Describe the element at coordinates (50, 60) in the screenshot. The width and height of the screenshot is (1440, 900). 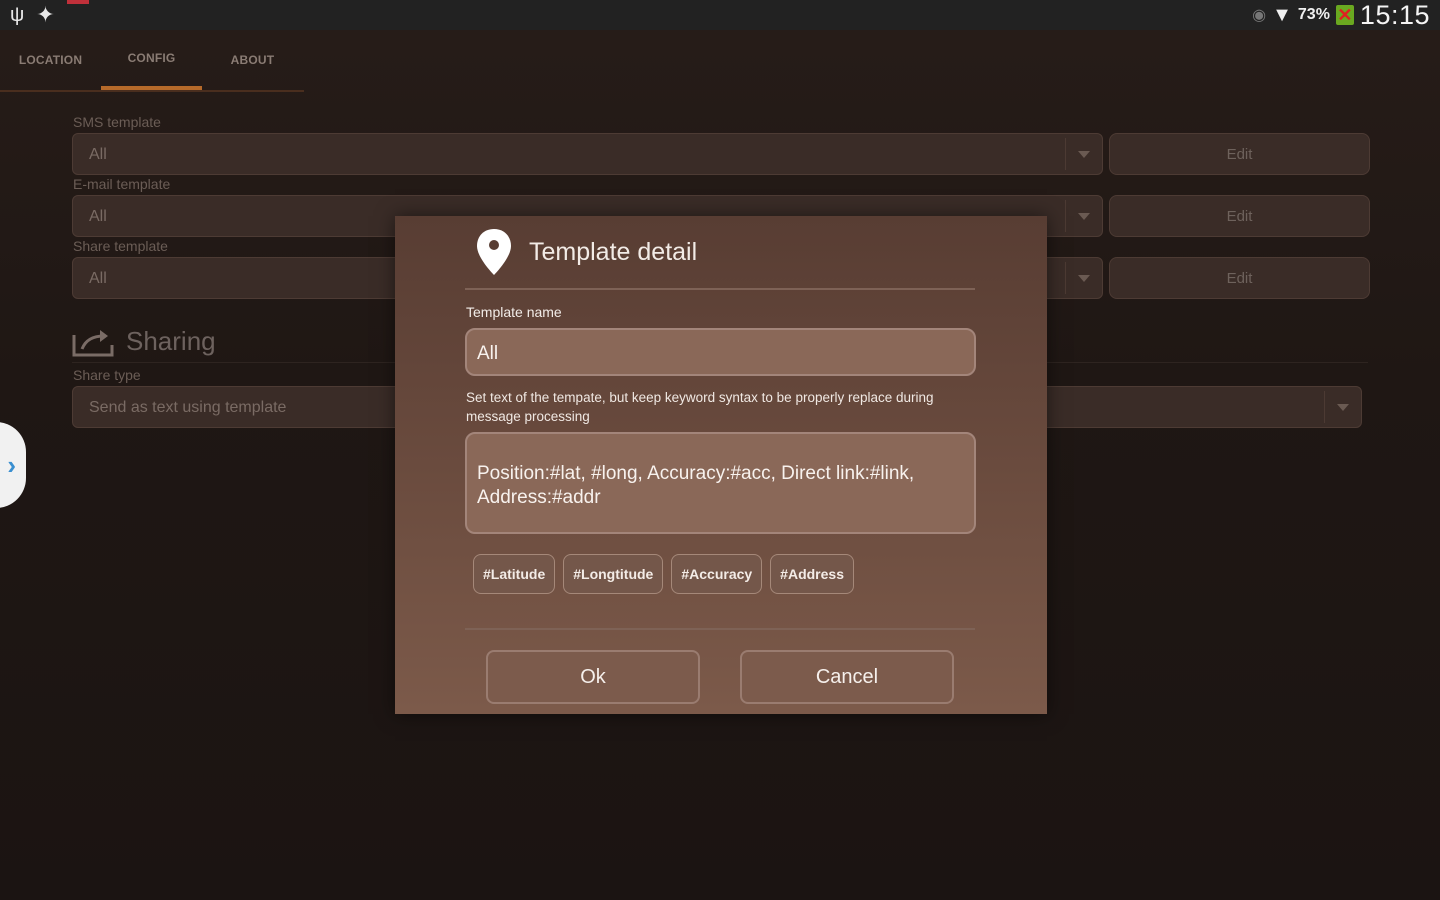
I see `tab-location: LOCATION` at that location.